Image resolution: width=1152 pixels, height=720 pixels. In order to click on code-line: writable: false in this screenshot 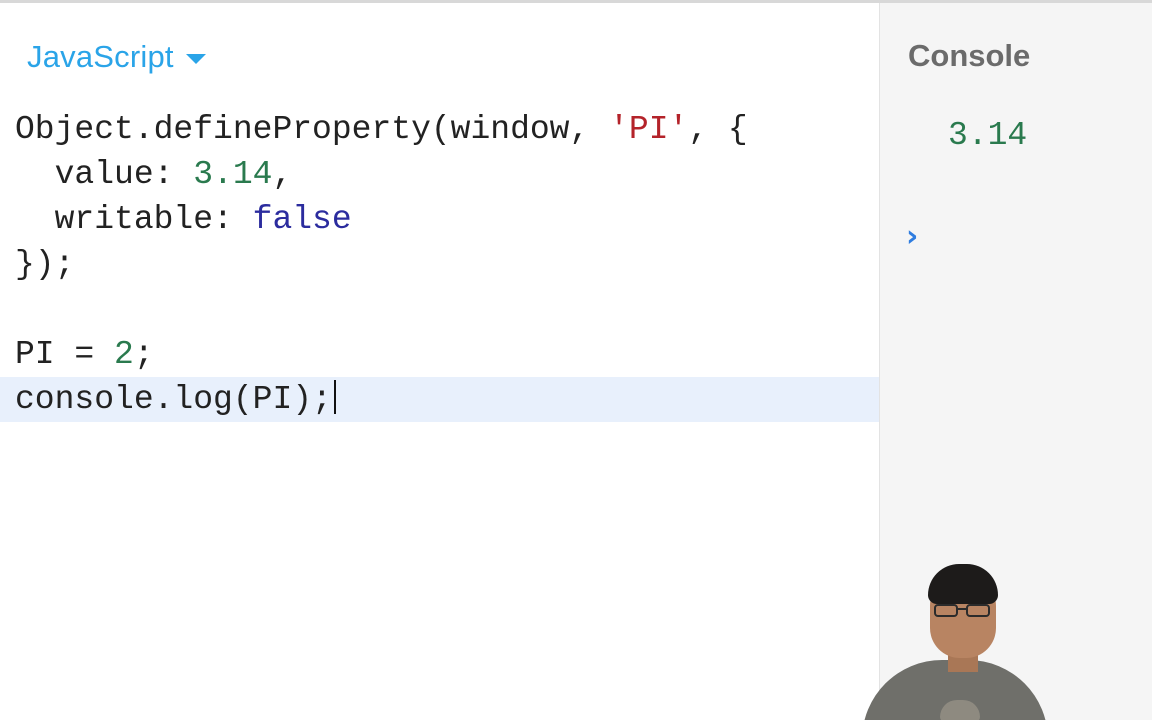, I will do `click(439, 219)`.